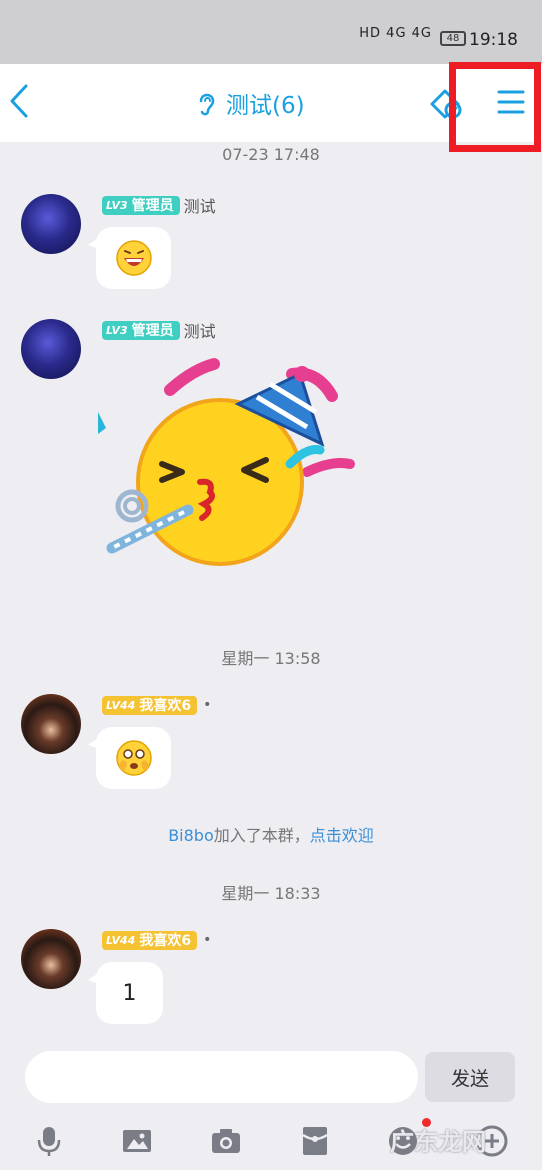 The height and width of the screenshot is (1170, 542). What do you see at coordinates (21, 101) in the screenshot?
I see `back-arrow-icon` at bounding box center [21, 101].